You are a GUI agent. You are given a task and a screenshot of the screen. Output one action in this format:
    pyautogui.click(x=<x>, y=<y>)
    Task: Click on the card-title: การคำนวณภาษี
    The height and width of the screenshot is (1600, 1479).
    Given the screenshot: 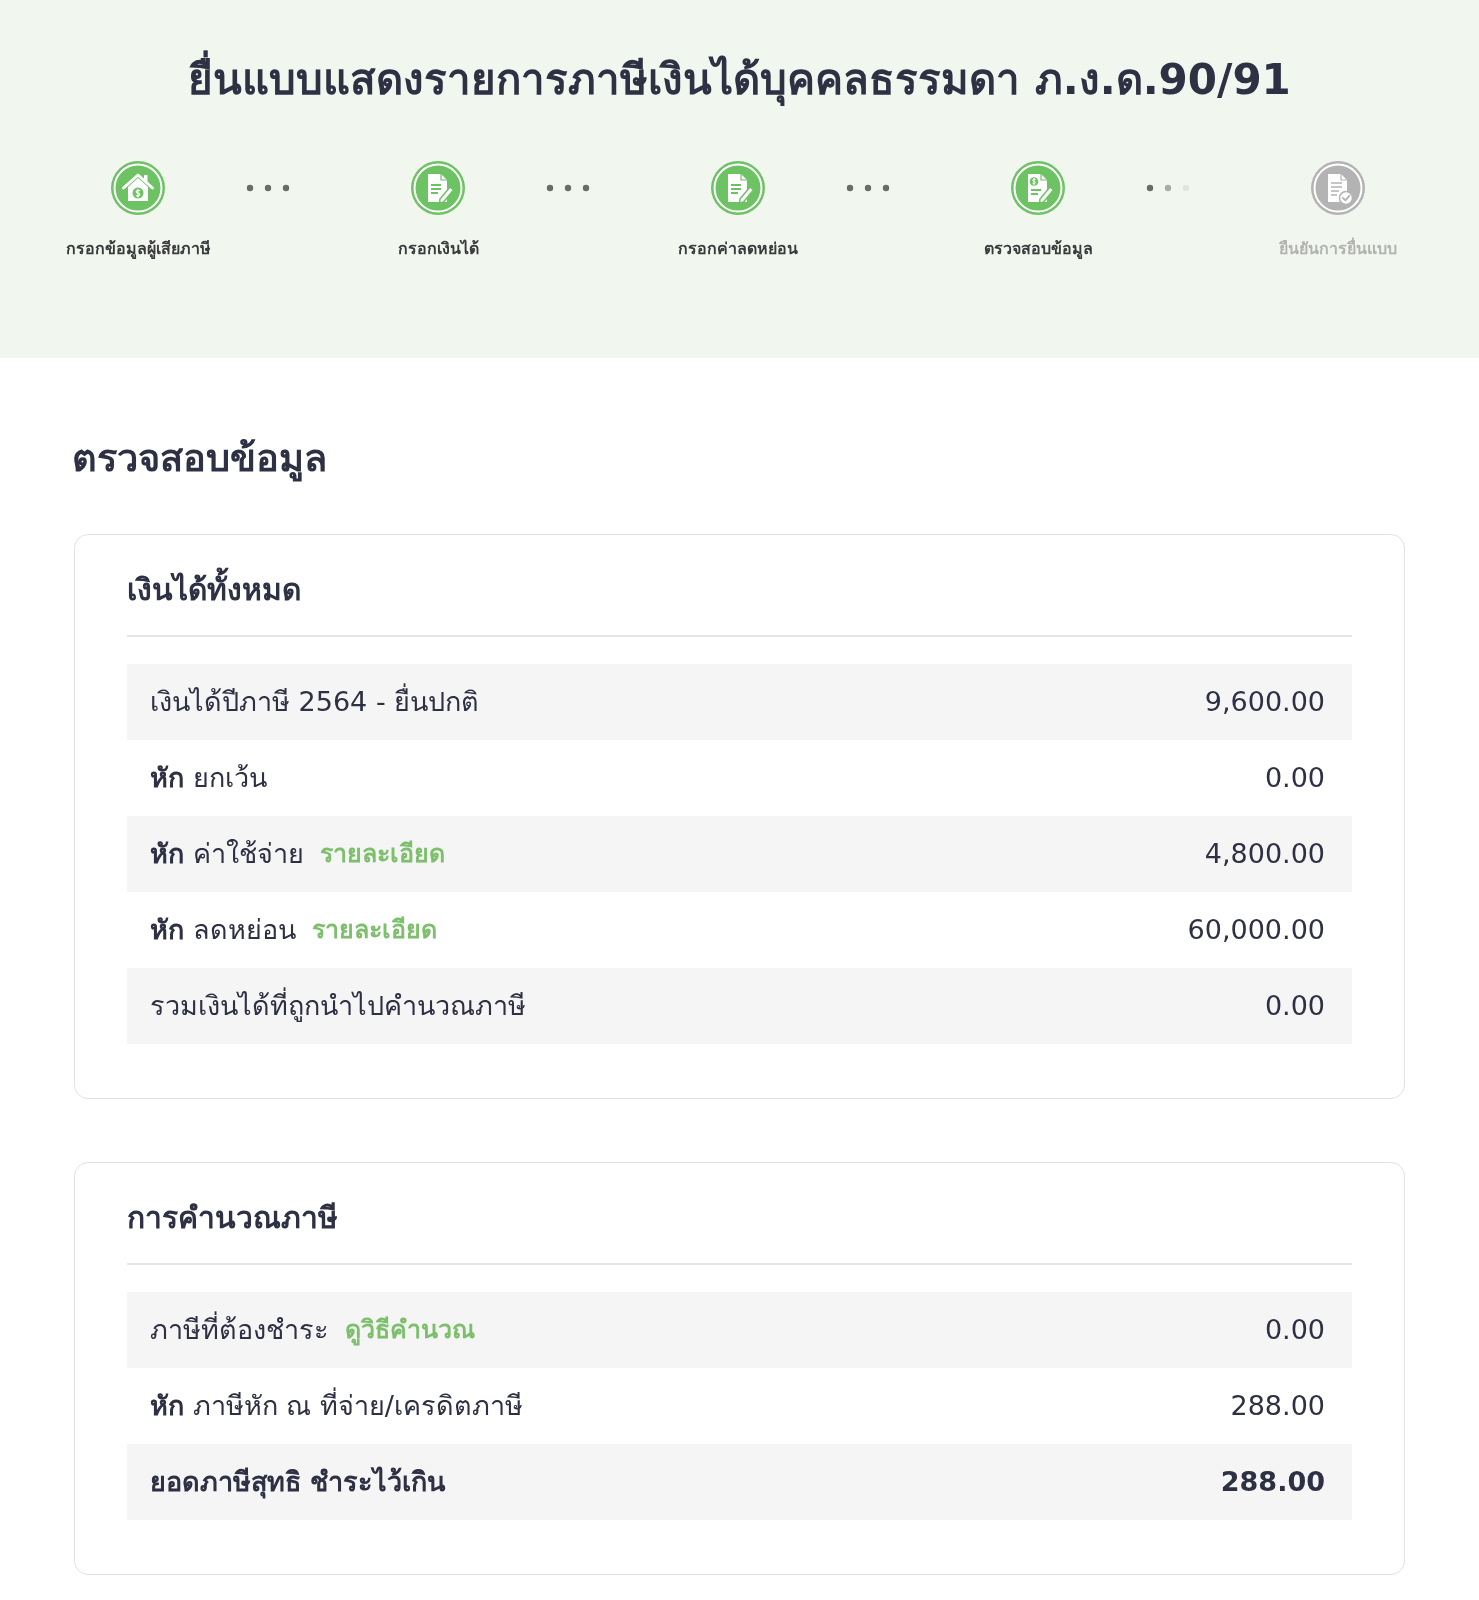 What is the action you would take?
    pyautogui.click(x=233, y=1218)
    